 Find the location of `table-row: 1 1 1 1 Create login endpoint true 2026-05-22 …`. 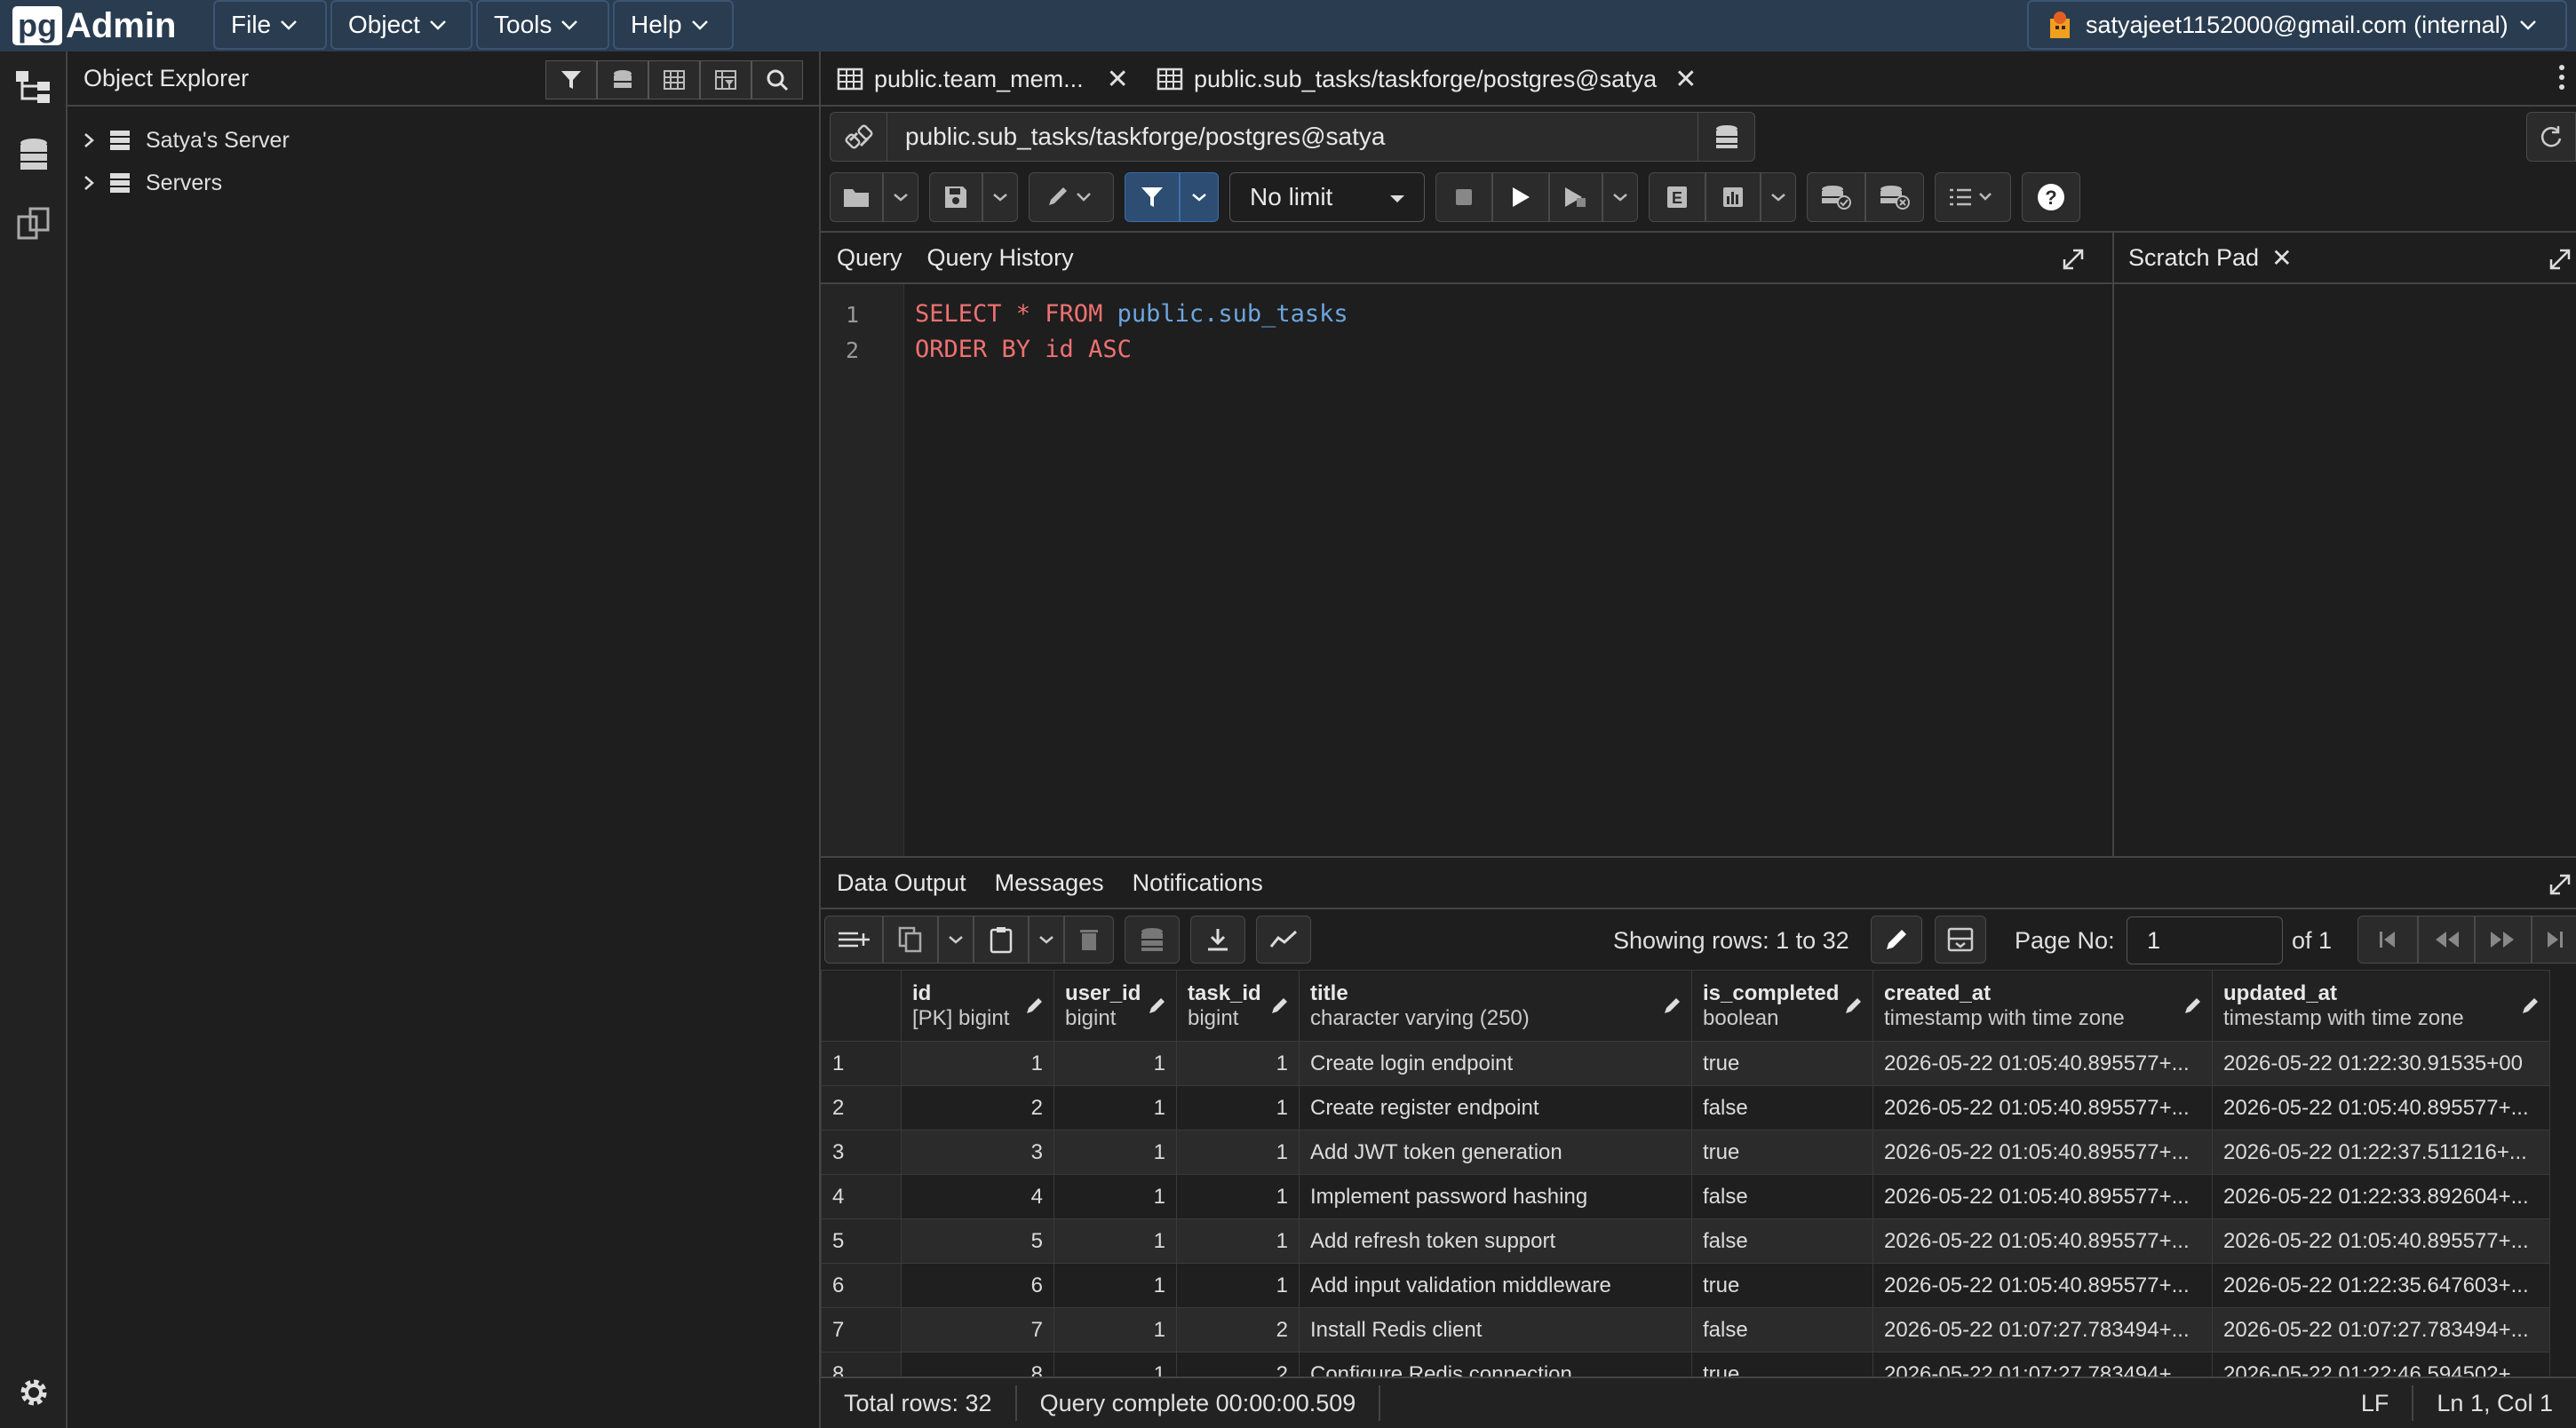

table-row: 1 1 1 1 Create login endpoint true 2026-05-22 … is located at coordinates (1685, 1063).